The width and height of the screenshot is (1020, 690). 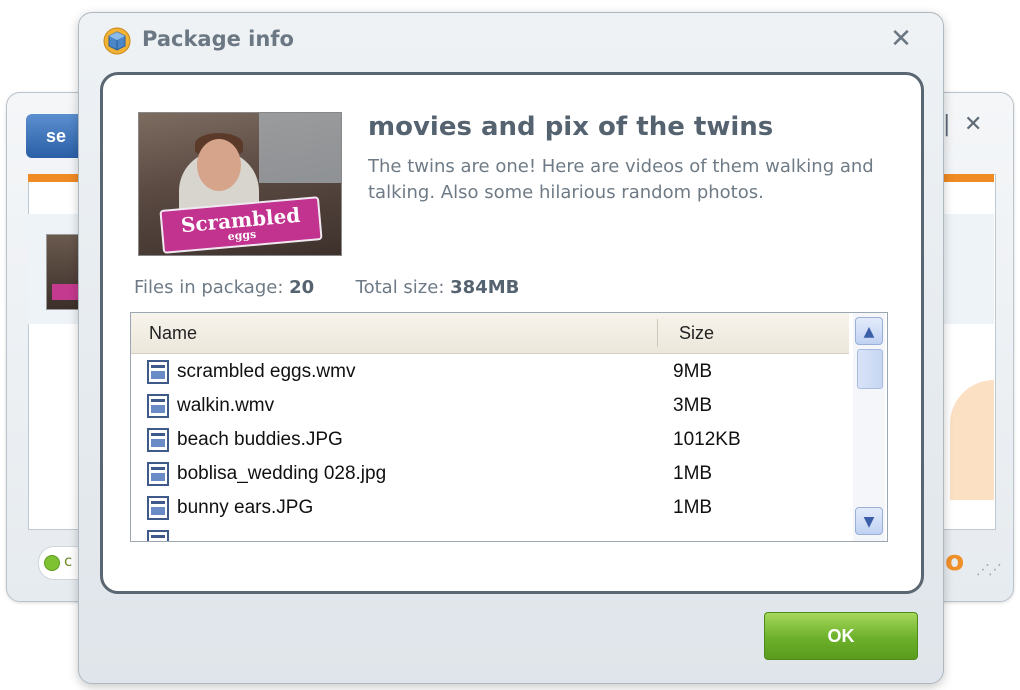 I want to click on resize-grip-icon: ⋰⋰, so click(x=989, y=570).